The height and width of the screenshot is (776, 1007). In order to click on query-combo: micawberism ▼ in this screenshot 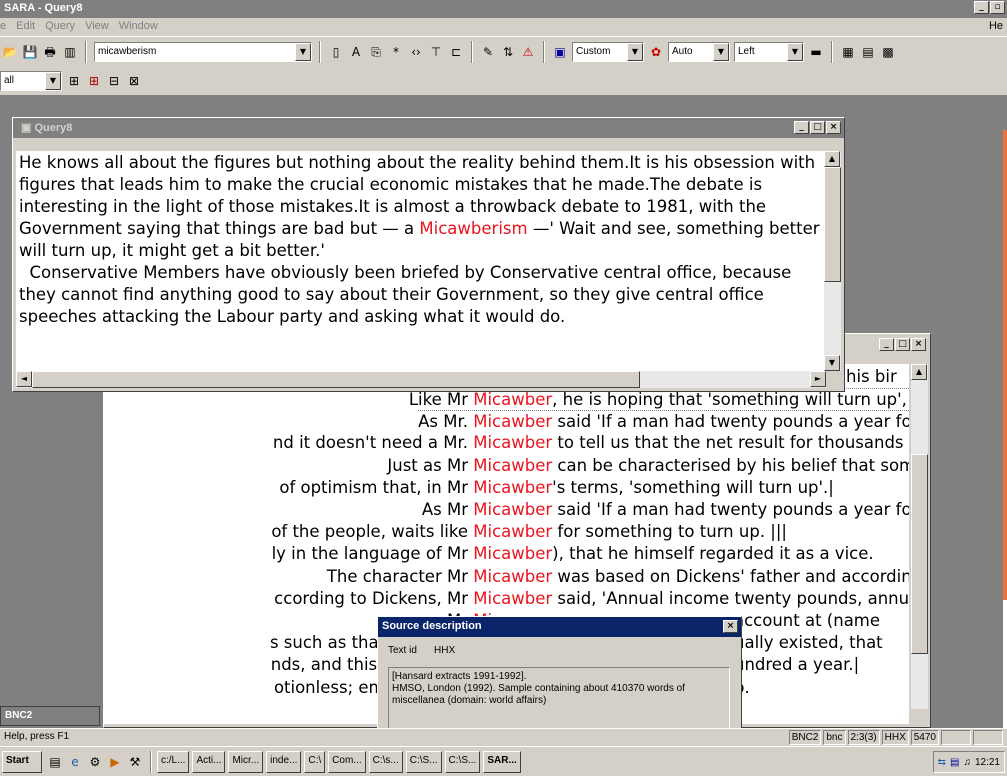, I will do `click(203, 51)`.